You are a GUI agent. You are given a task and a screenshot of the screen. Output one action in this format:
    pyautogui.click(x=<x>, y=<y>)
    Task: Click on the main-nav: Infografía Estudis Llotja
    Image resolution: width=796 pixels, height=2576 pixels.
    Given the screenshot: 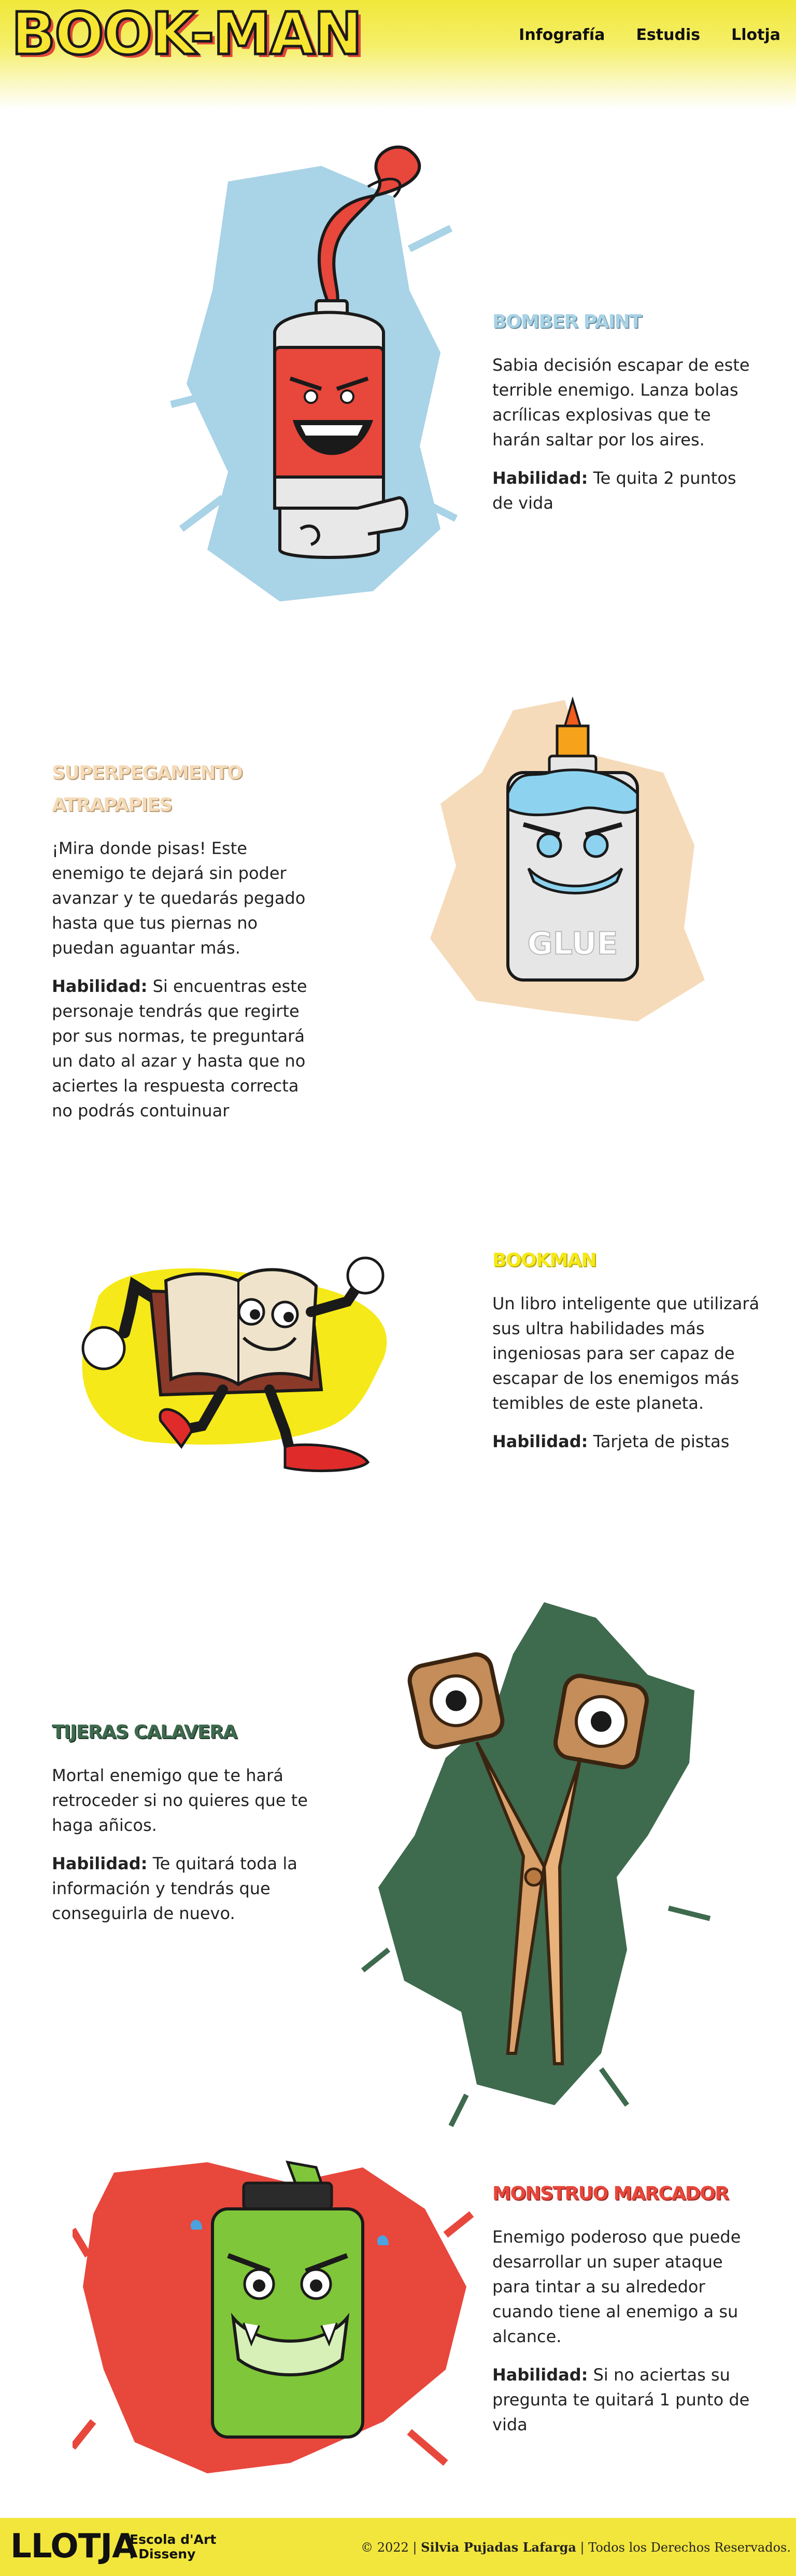 What is the action you would take?
    pyautogui.click(x=649, y=35)
    